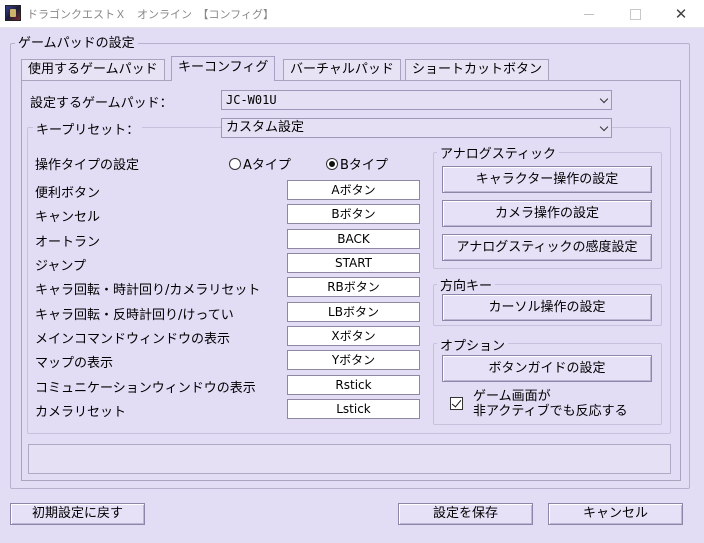 The image size is (704, 543). What do you see at coordinates (68, 217) in the screenshot?
I see `key-label-cancel: キャンセル` at bounding box center [68, 217].